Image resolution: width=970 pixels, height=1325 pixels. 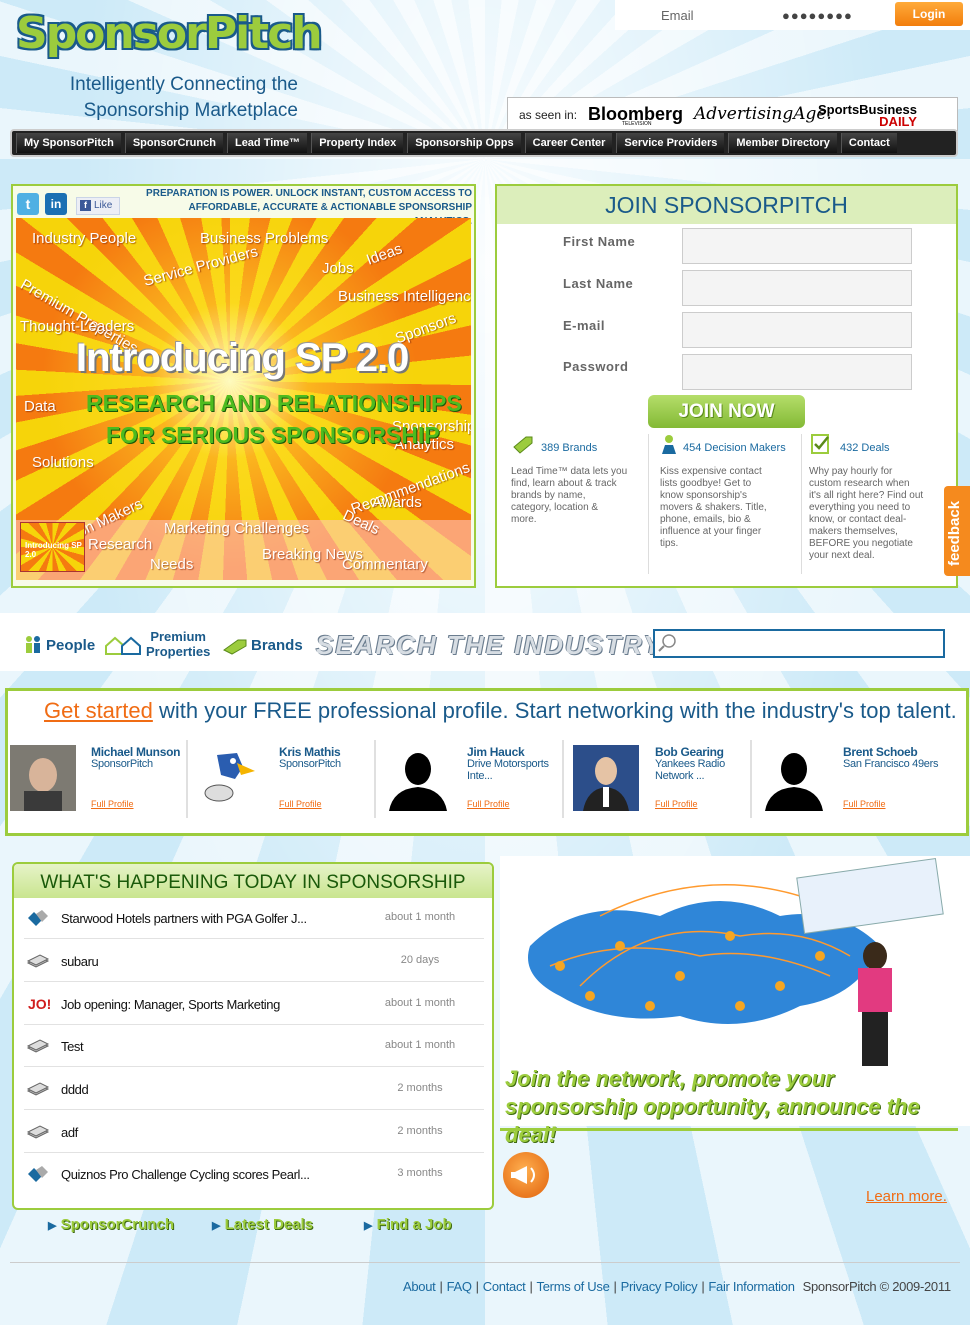 What do you see at coordinates (797, 288) in the screenshot?
I see `last-name-input` at bounding box center [797, 288].